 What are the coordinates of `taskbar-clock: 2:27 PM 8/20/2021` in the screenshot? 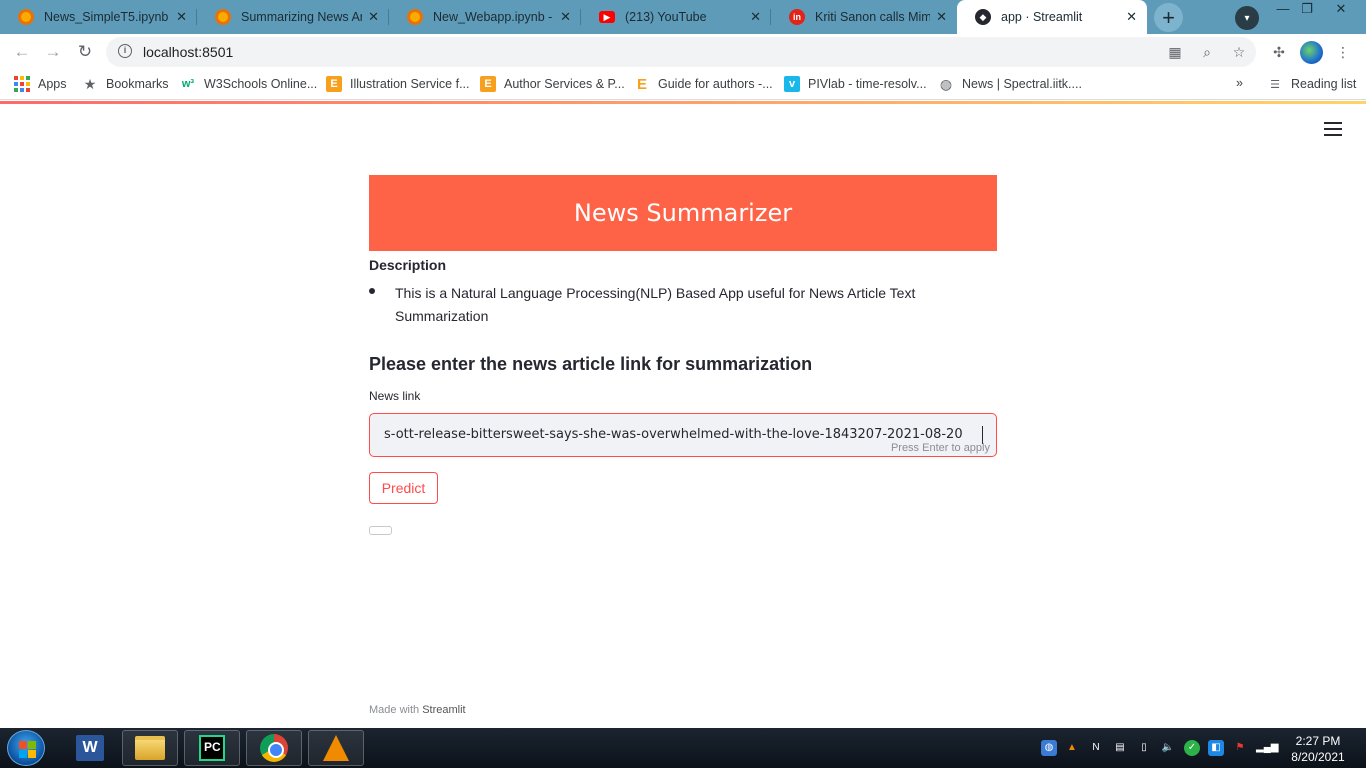 It's located at (1318, 749).